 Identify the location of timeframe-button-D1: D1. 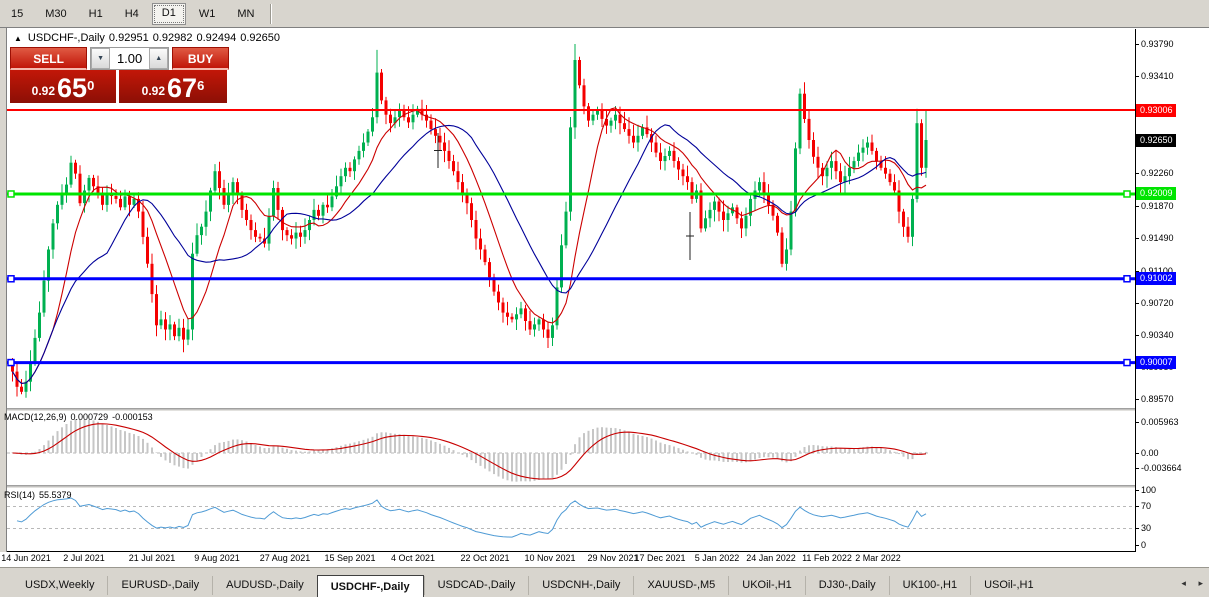
(168, 13).